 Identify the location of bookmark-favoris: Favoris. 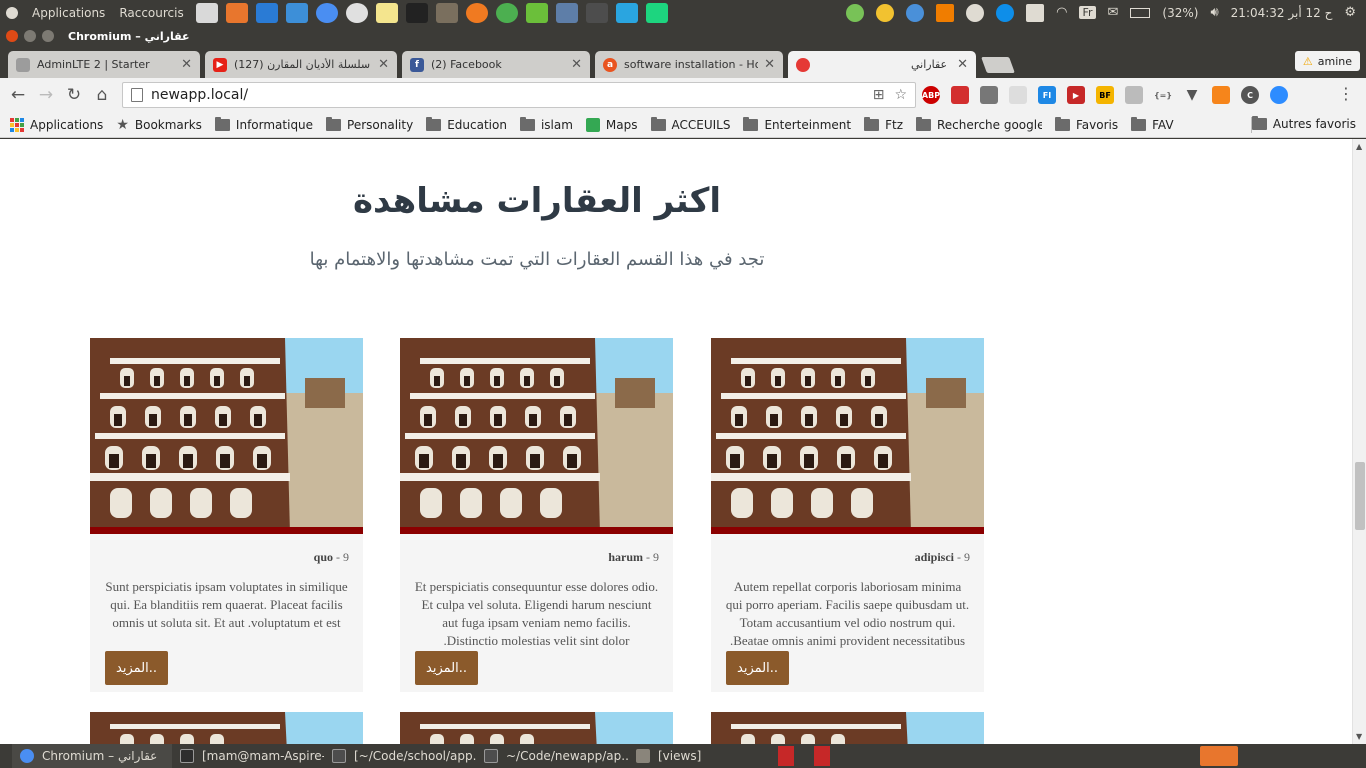
(1086, 124).